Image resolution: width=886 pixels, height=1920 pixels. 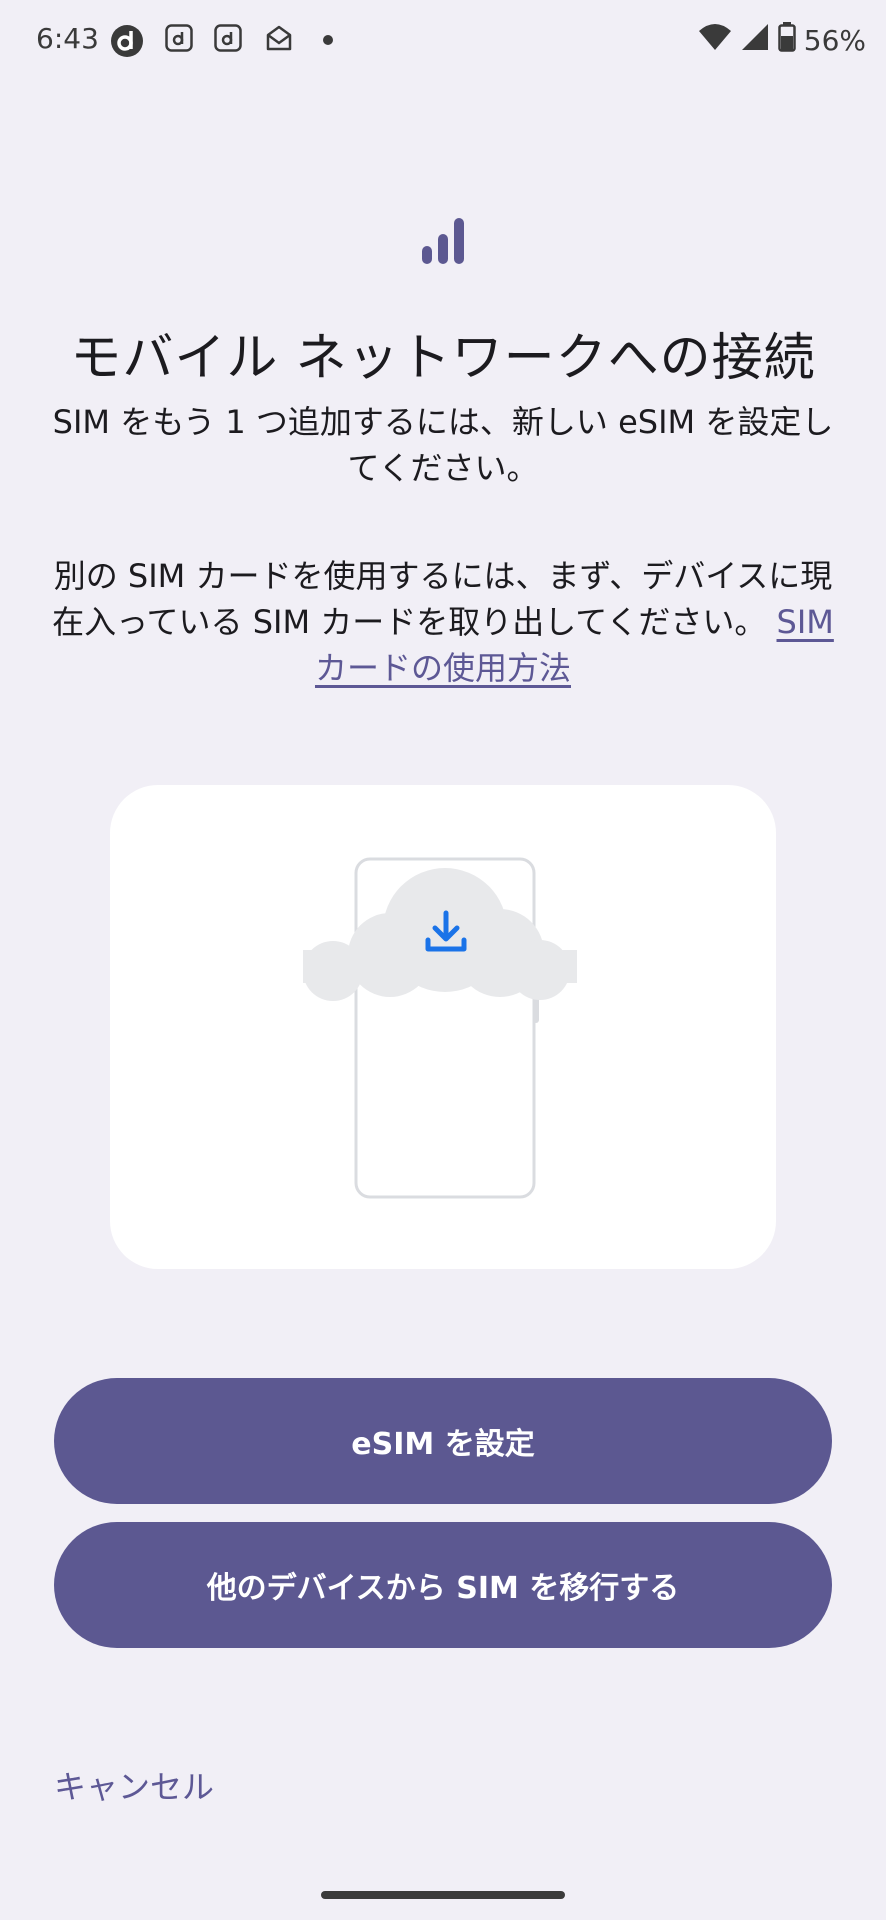 I want to click on wifi-icon, so click(x=715, y=40).